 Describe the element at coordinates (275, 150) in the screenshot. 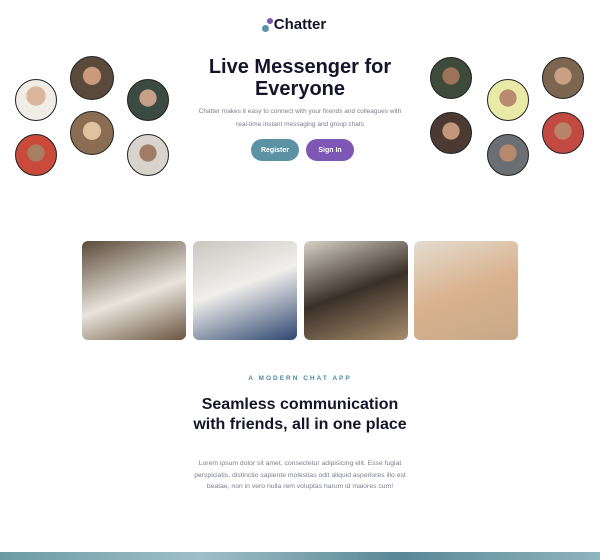

I see `register-button: Register` at that location.